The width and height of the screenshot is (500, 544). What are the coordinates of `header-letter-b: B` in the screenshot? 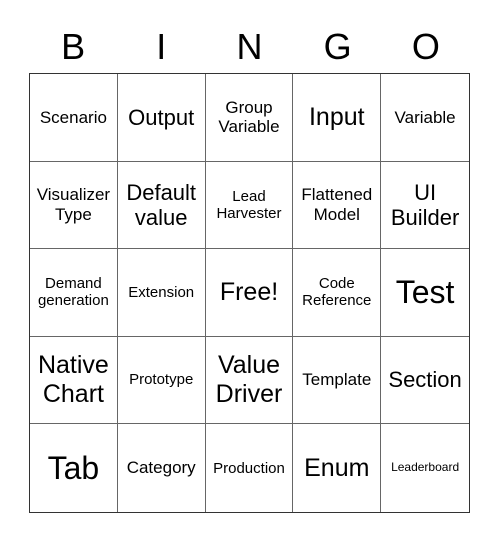 It's located at (73, 46).